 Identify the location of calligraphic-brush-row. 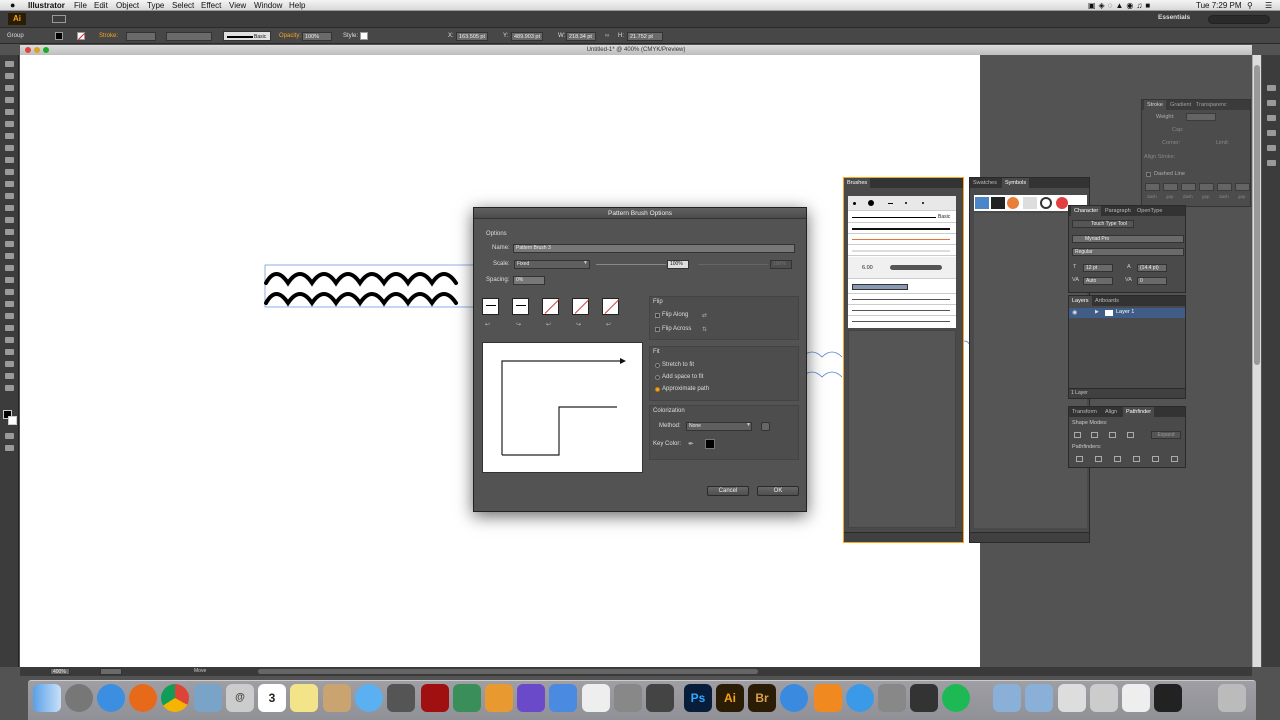
(902, 203).